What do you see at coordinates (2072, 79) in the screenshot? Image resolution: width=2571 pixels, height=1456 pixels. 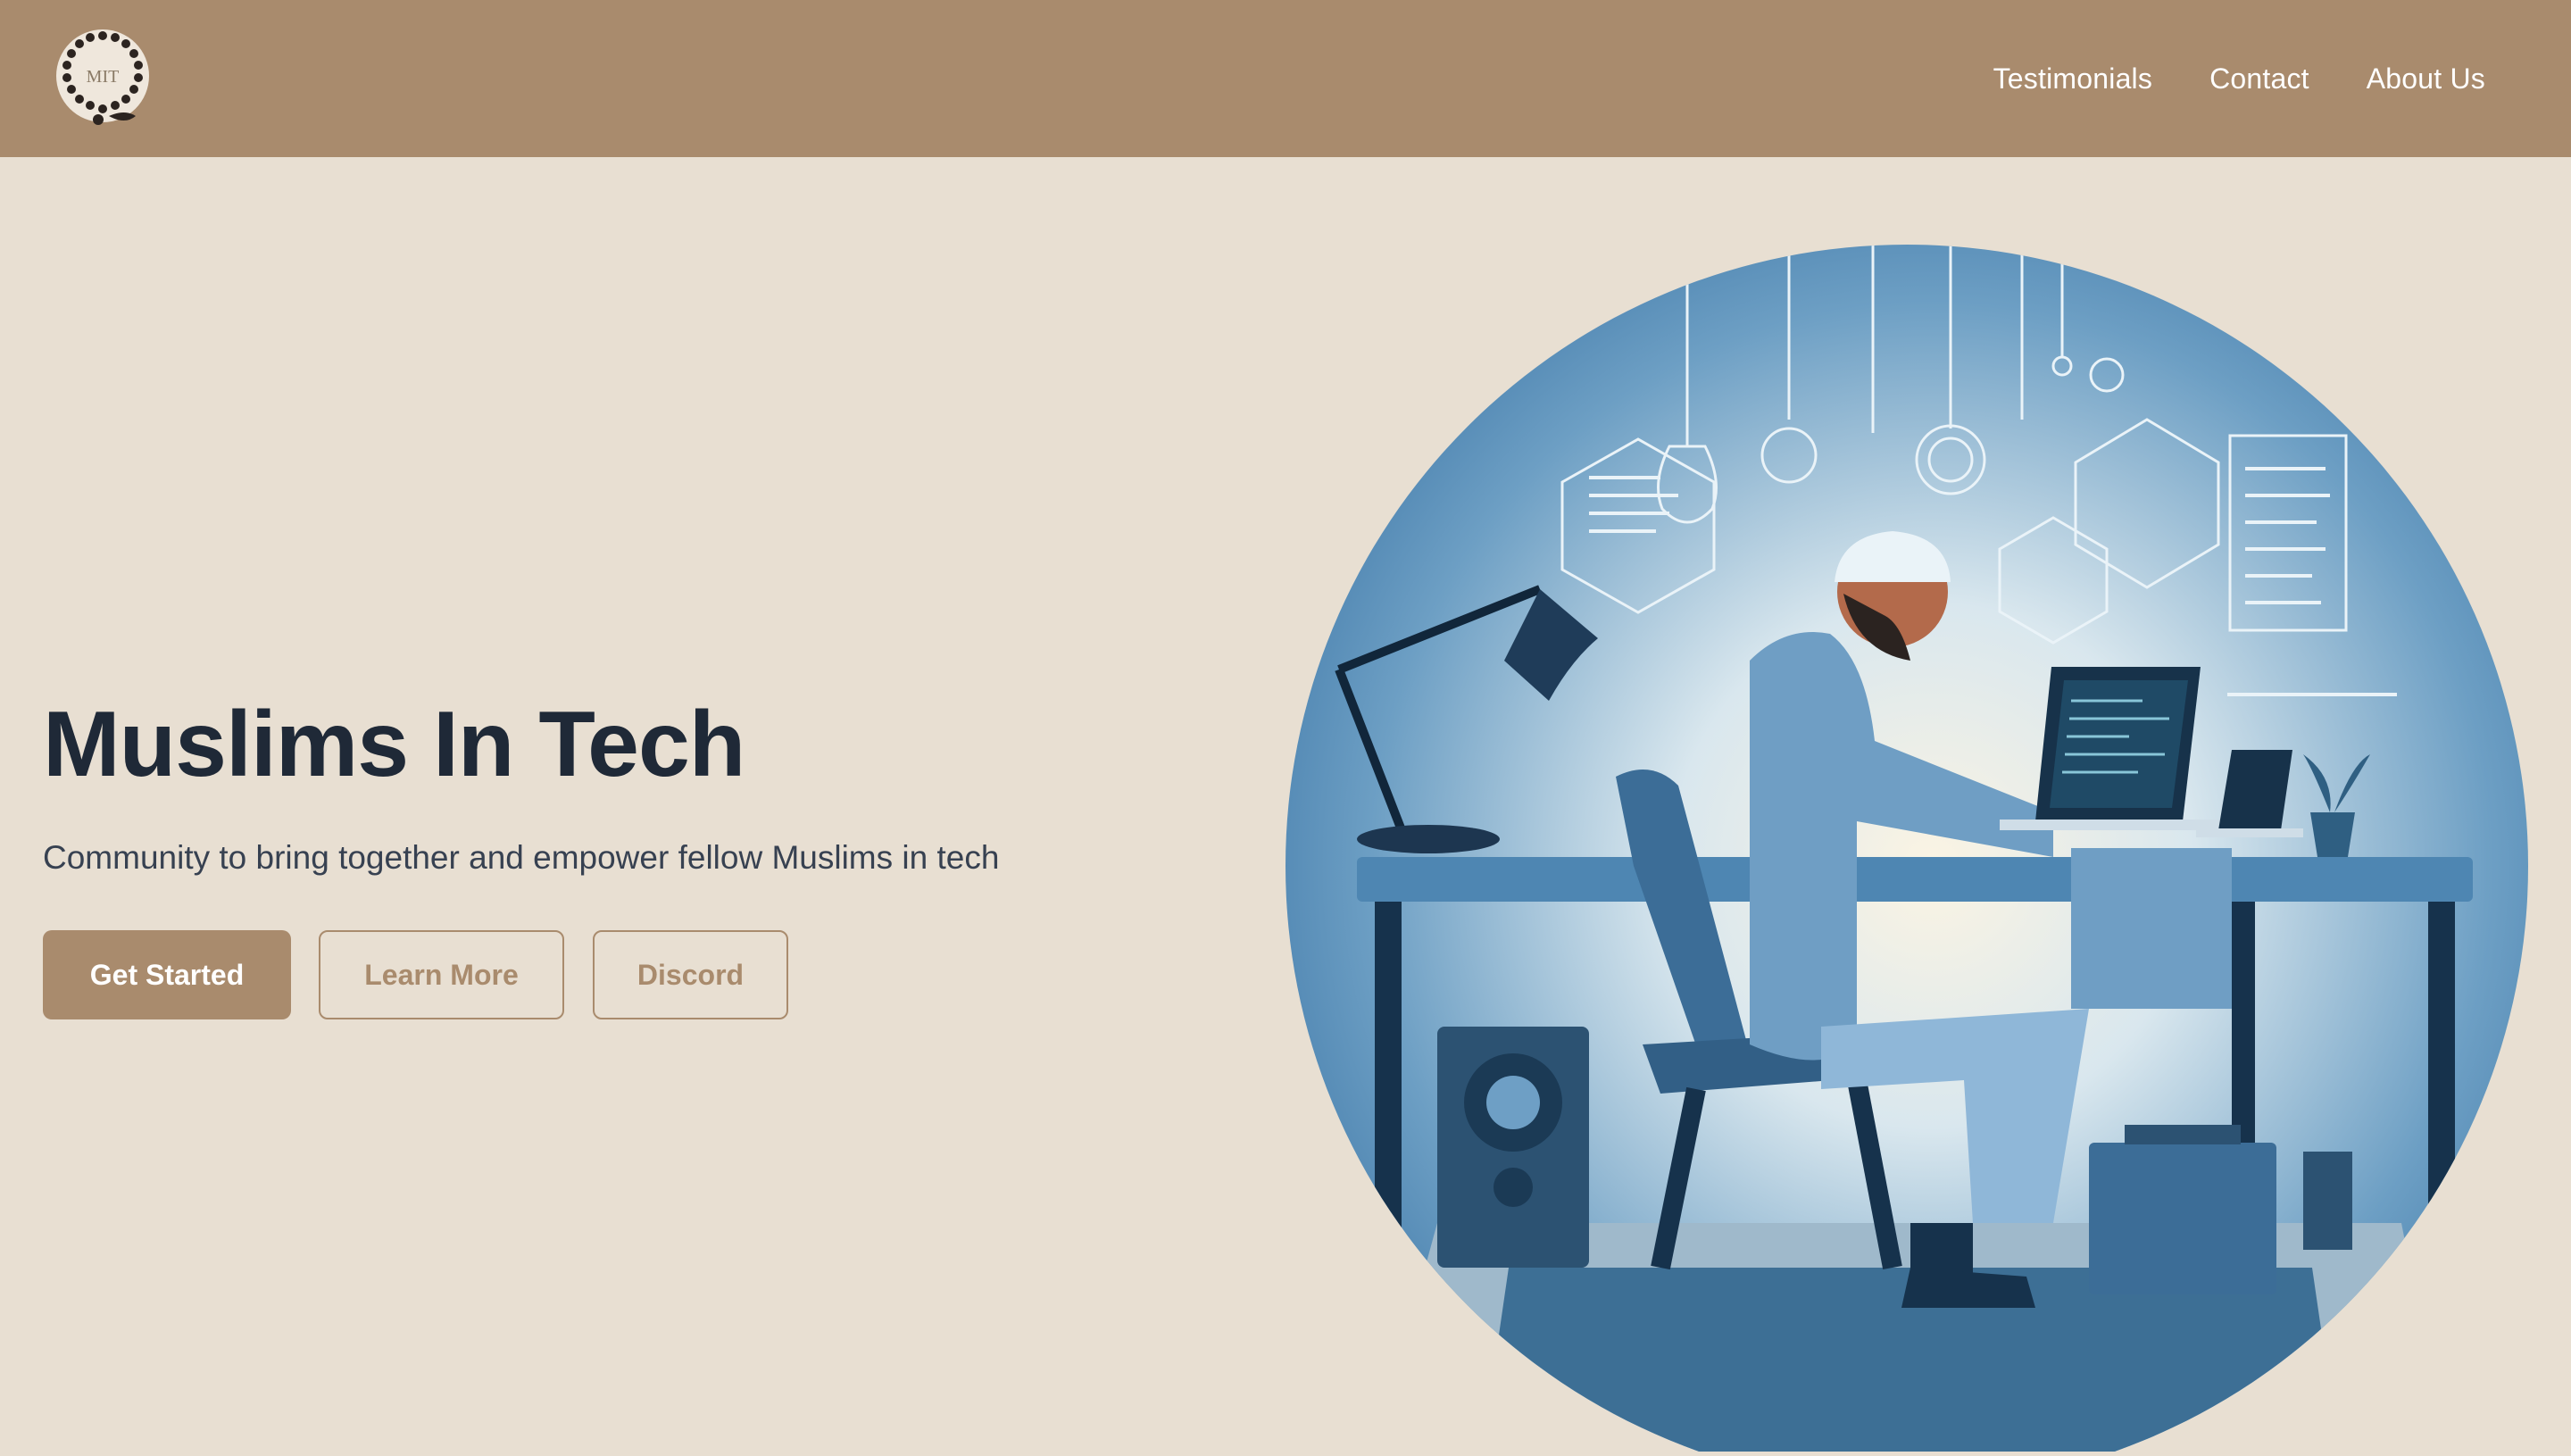 I see `nav-testimonials-link: Testimonials` at bounding box center [2072, 79].